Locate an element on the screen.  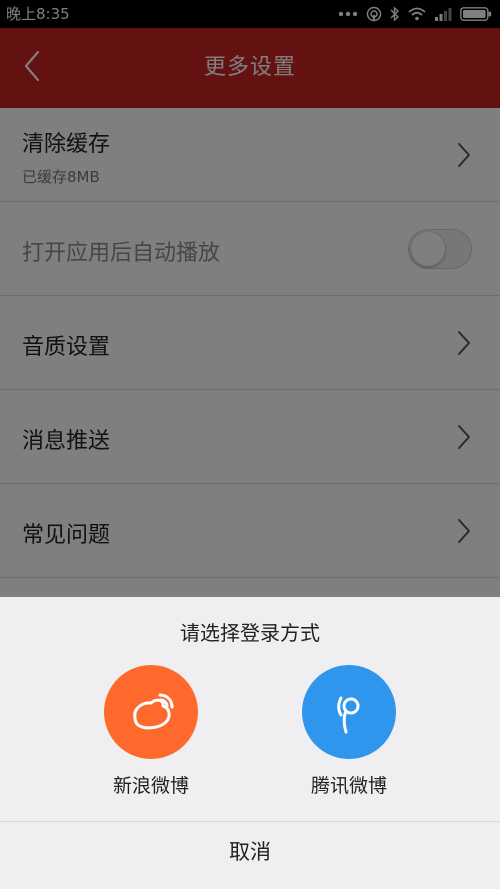
tencent-weibo-login-button: 腾讯微博 is located at coordinates (349, 731).